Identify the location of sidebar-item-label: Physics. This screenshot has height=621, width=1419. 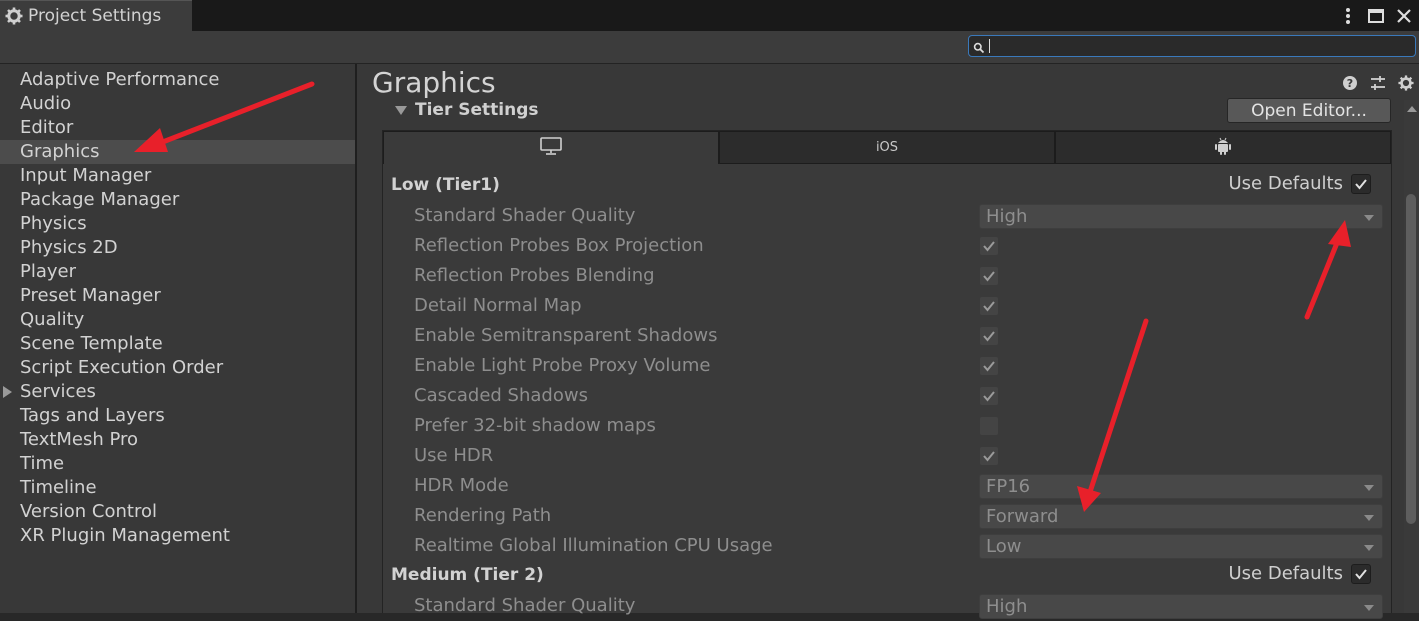
(53, 223).